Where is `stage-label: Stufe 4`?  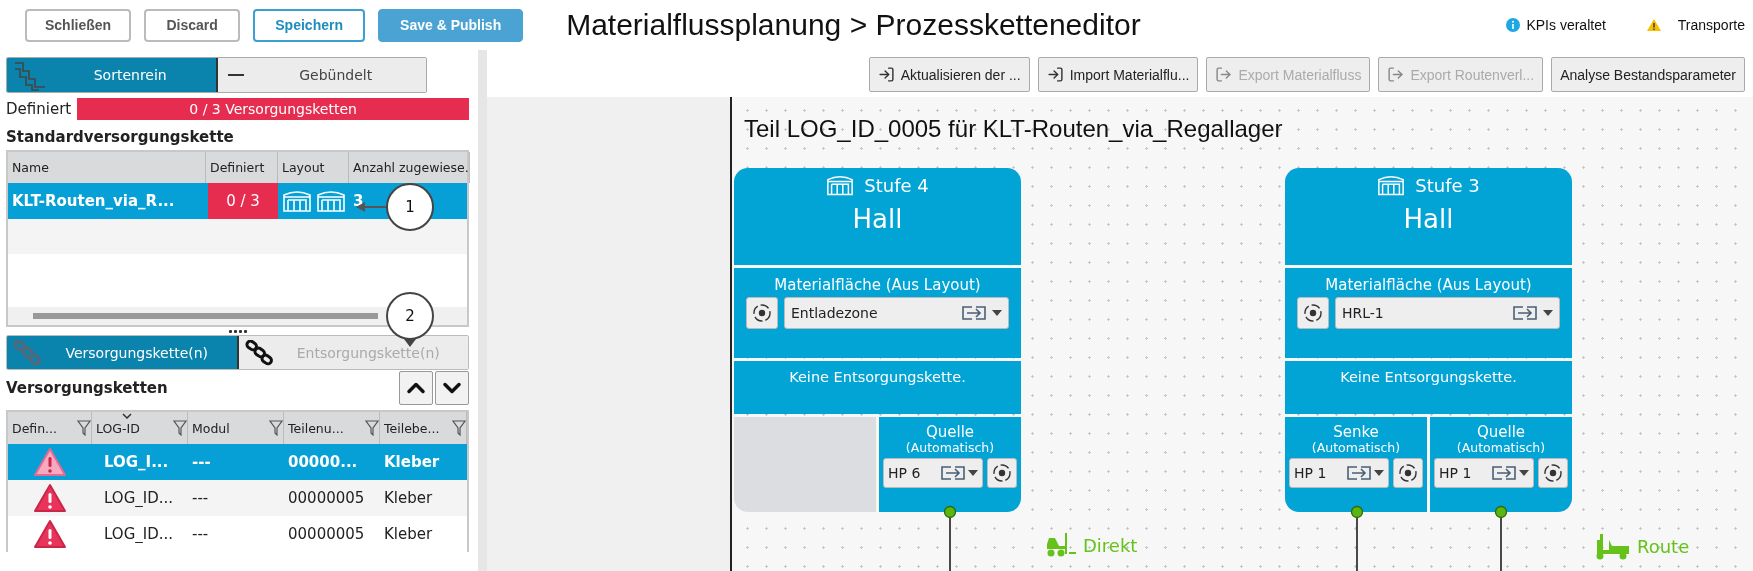
stage-label: Stufe 4 is located at coordinates (877, 185).